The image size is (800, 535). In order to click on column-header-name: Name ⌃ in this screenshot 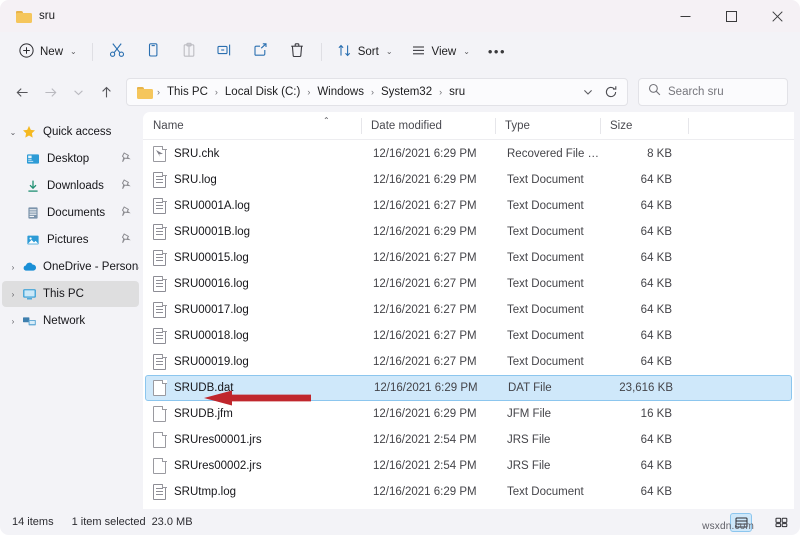, I will do `click(252, 126)`.